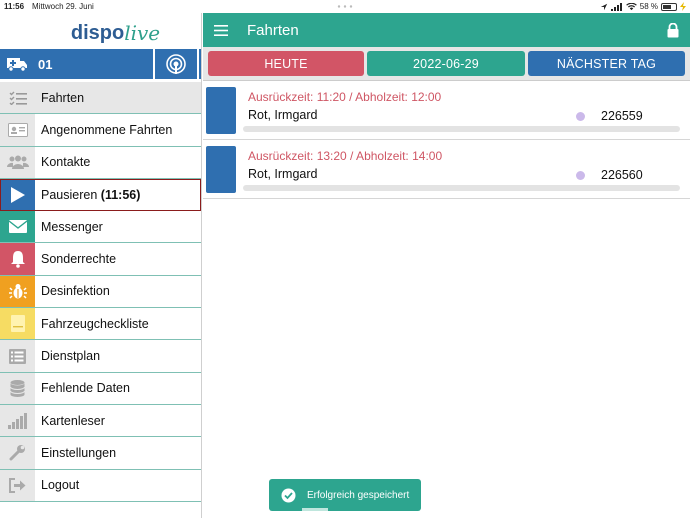 Image resolution: width=690 pixels, height=518 pixels. I want to click on note-icon, so click(17, 324).